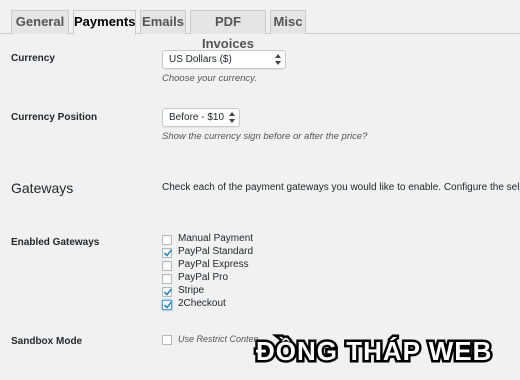  Describe the element at coordinates (288, 22) in the screenshot. I see `tab-misc: Misc` at that location.